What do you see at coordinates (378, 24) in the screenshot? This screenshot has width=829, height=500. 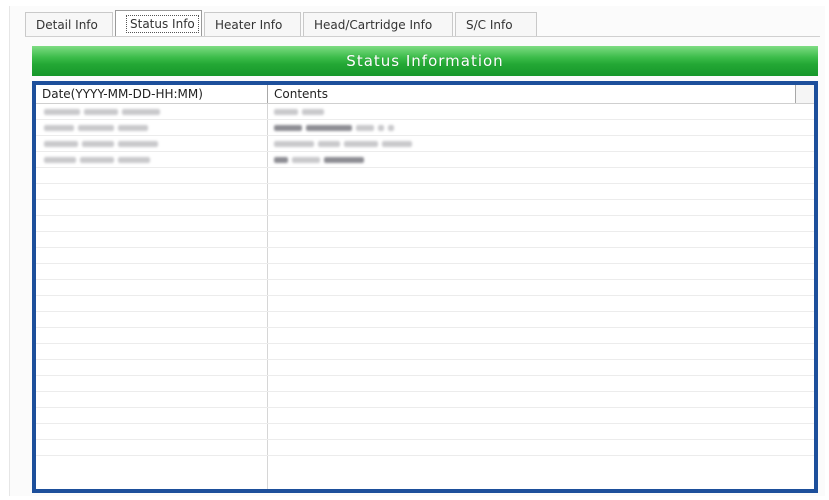 I see `tab-head-cartridge-info: Head/Cartridge Info` at bounding box center [378, 24].